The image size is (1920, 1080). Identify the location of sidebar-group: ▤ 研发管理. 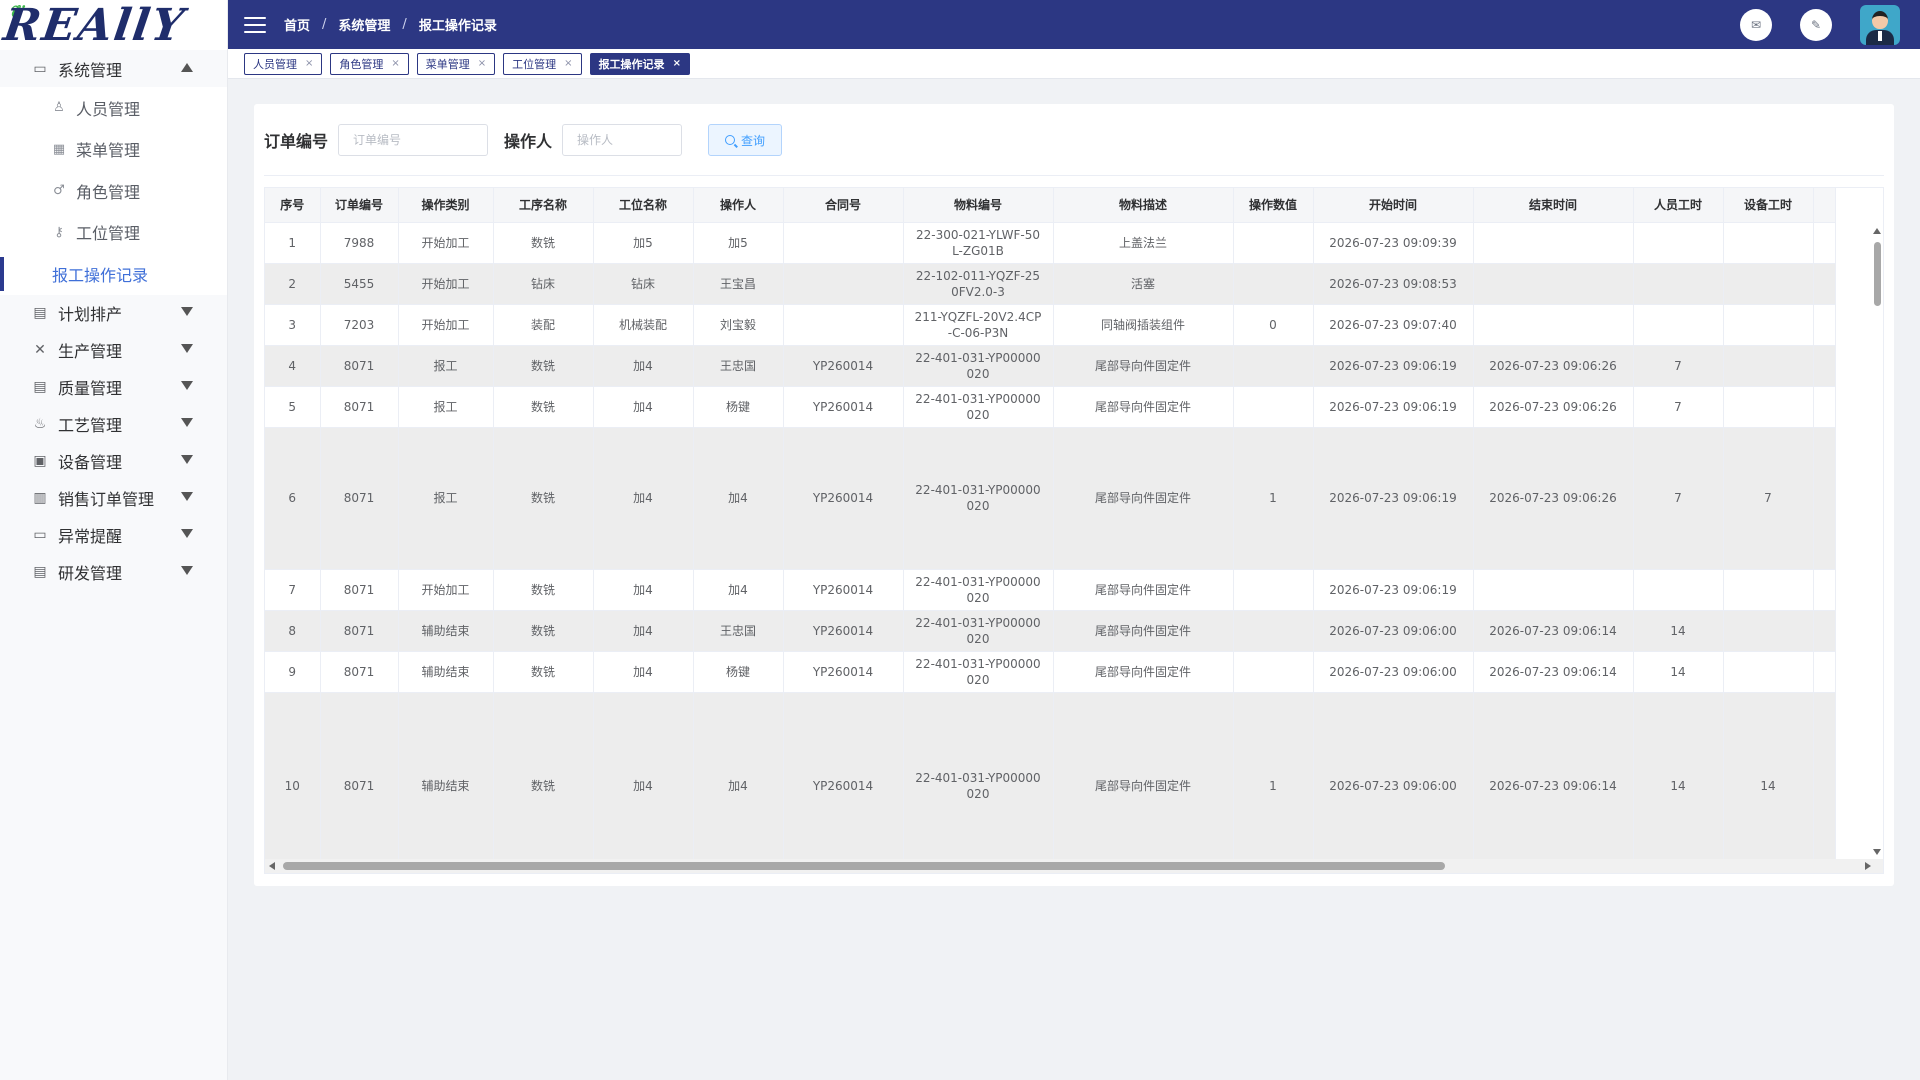
(113, 572).